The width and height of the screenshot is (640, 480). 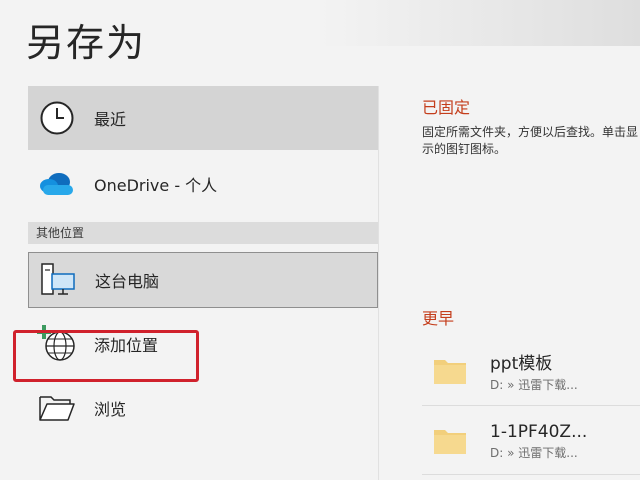 What do you see at coordinates (378, 283) in the screenshot?
I see `column-divider` at bounding box center [378, 283].